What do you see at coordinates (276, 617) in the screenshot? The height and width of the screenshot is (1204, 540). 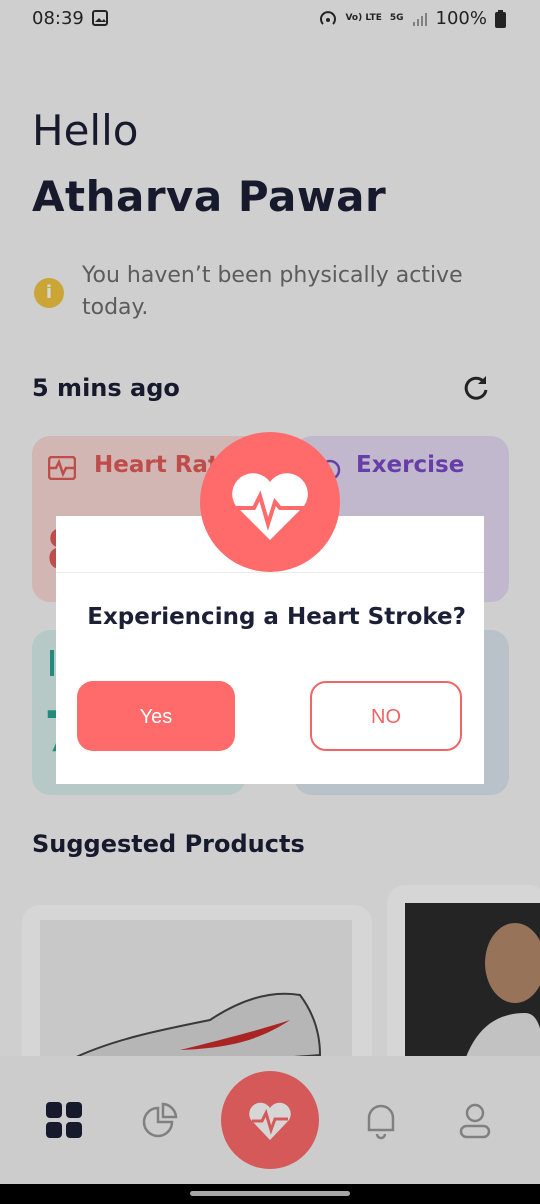 I see `dialog-question: Experiencing a Heart Stroke?` at bounding box center [276, 617].